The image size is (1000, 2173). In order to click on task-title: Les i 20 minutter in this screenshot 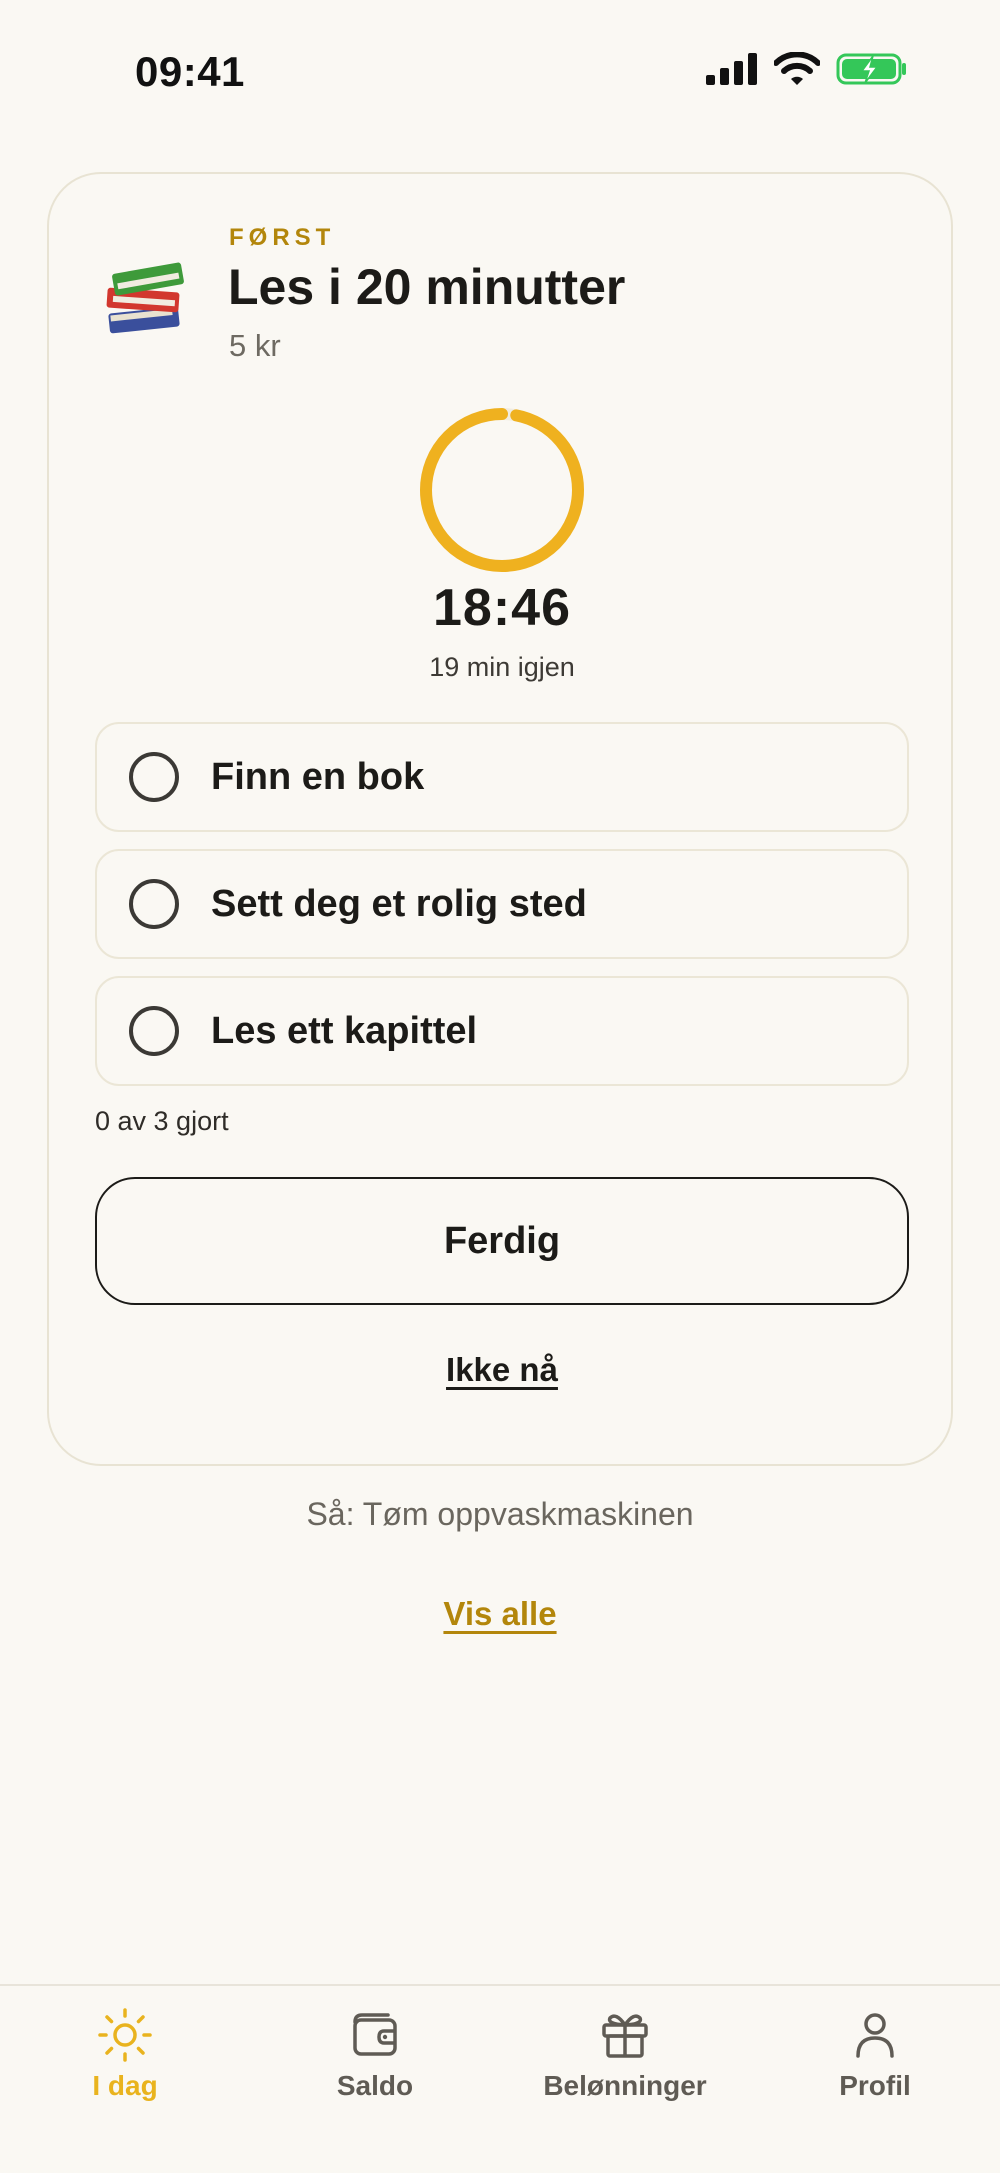, I will do `click(427, 287)`.